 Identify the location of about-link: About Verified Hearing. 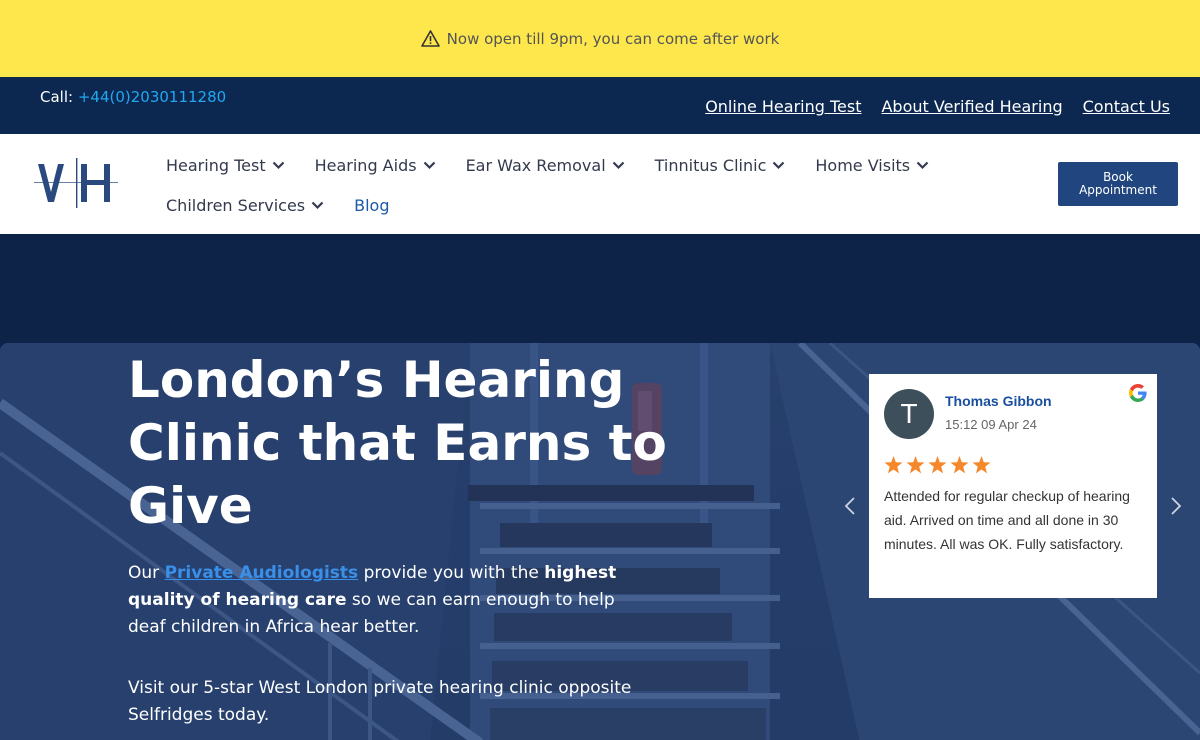
(971, 106).